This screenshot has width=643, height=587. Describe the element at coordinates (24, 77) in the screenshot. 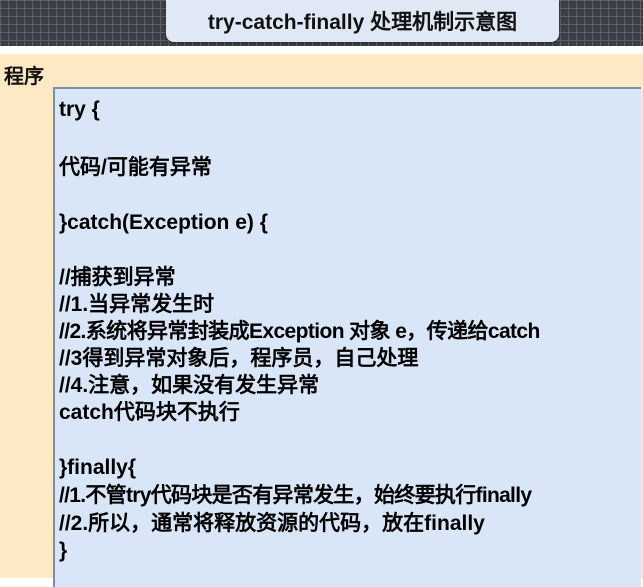

I see `program-label: 程序` at that location.